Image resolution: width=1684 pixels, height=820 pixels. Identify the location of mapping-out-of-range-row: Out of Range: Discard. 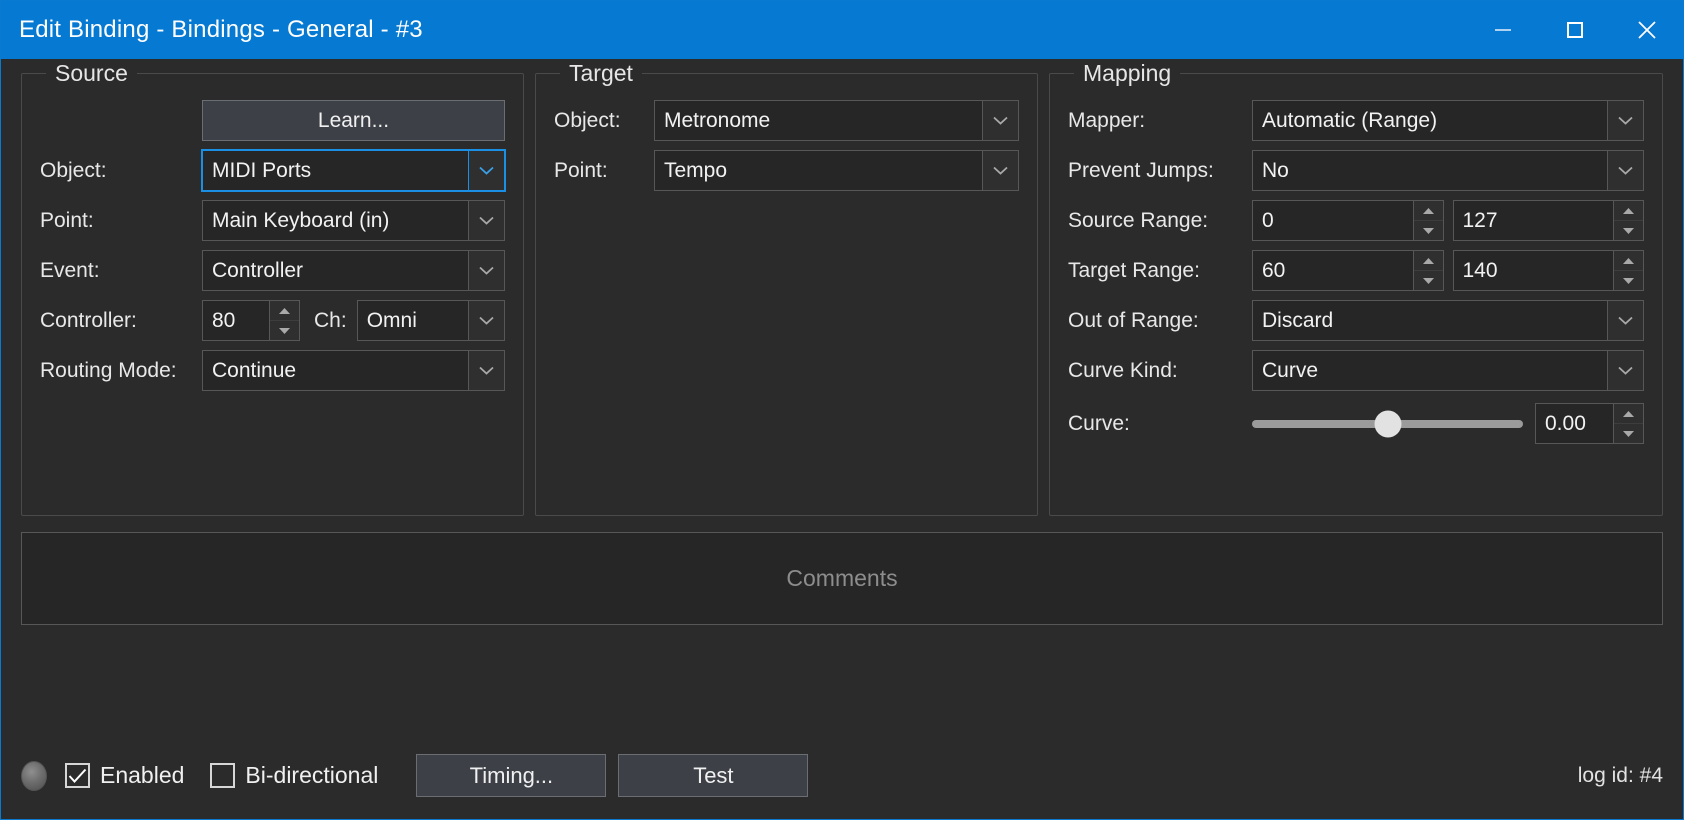
(1356, 320).